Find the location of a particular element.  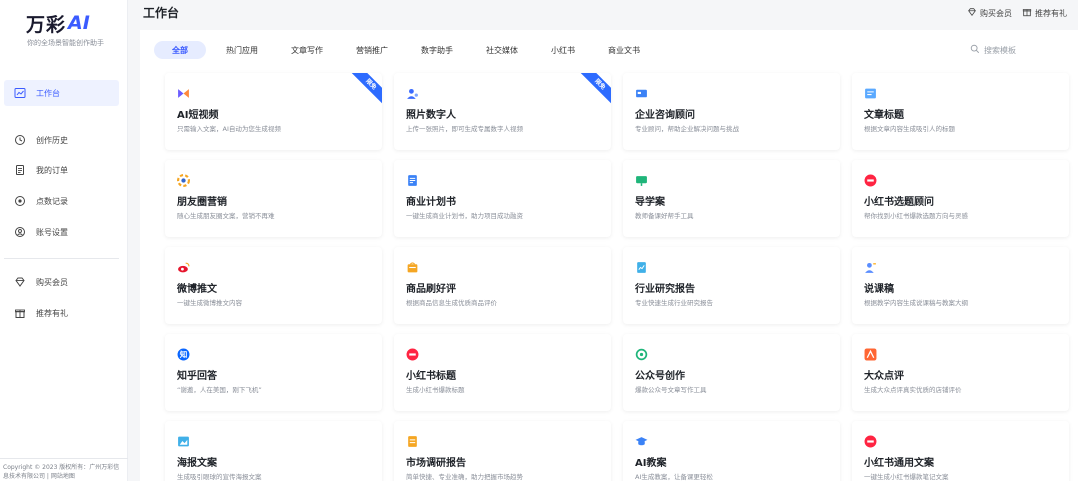

sidebar-divider is located at coordinates (61, 258).